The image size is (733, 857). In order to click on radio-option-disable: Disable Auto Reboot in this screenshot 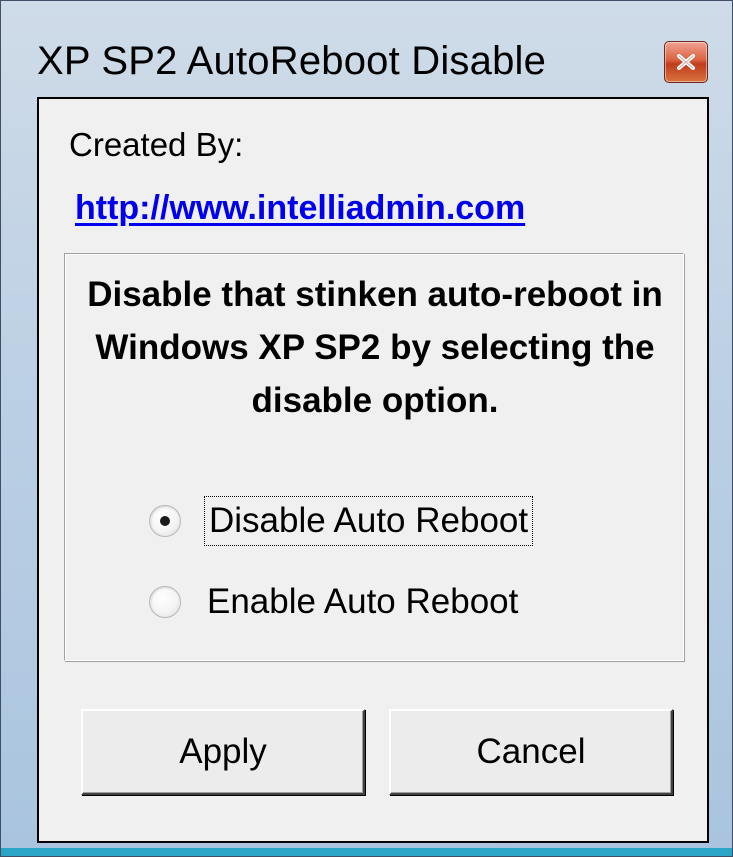, I will do `click(341, 521)`.